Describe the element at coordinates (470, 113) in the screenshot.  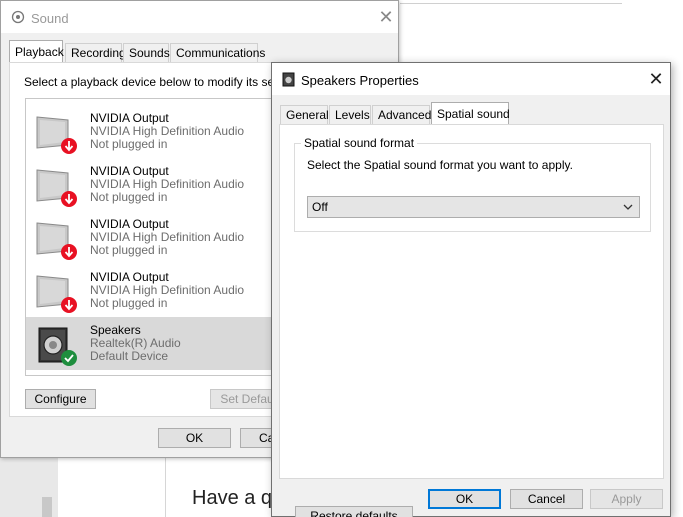
I see `tab-spatial-sound: Spatial sound` at that location.